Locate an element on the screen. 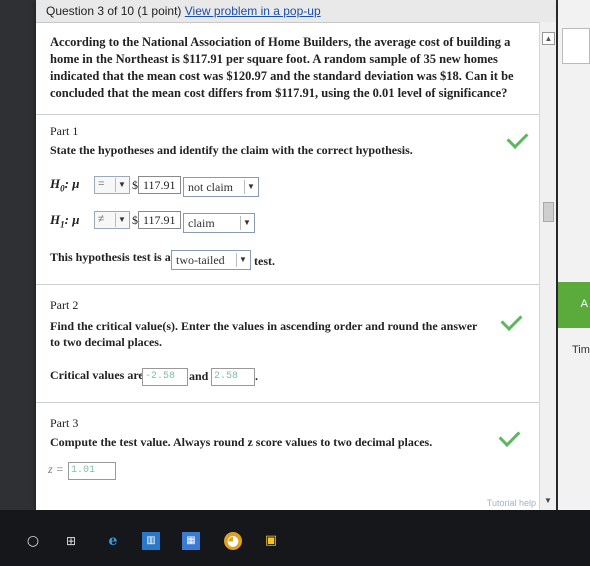 The height and width of the screenshot is (566, 590). app-orange-icon: ◕ is located at coordinates (233, 541).